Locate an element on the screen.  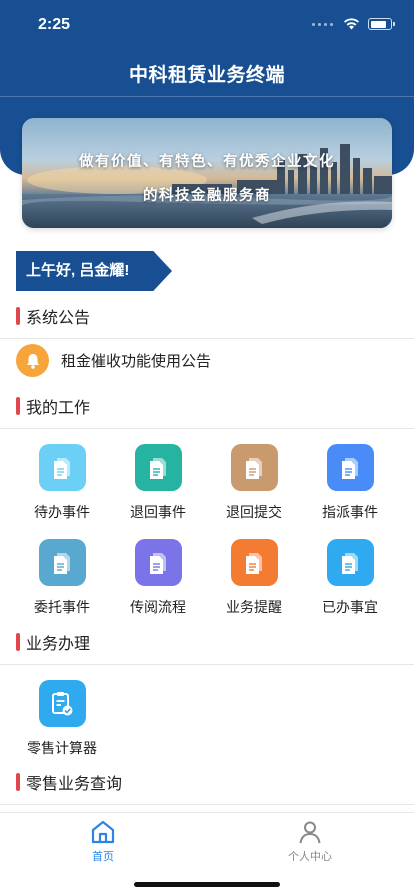
circulation-flow-button: 传阅流程 is located at coordinates (158, 579).